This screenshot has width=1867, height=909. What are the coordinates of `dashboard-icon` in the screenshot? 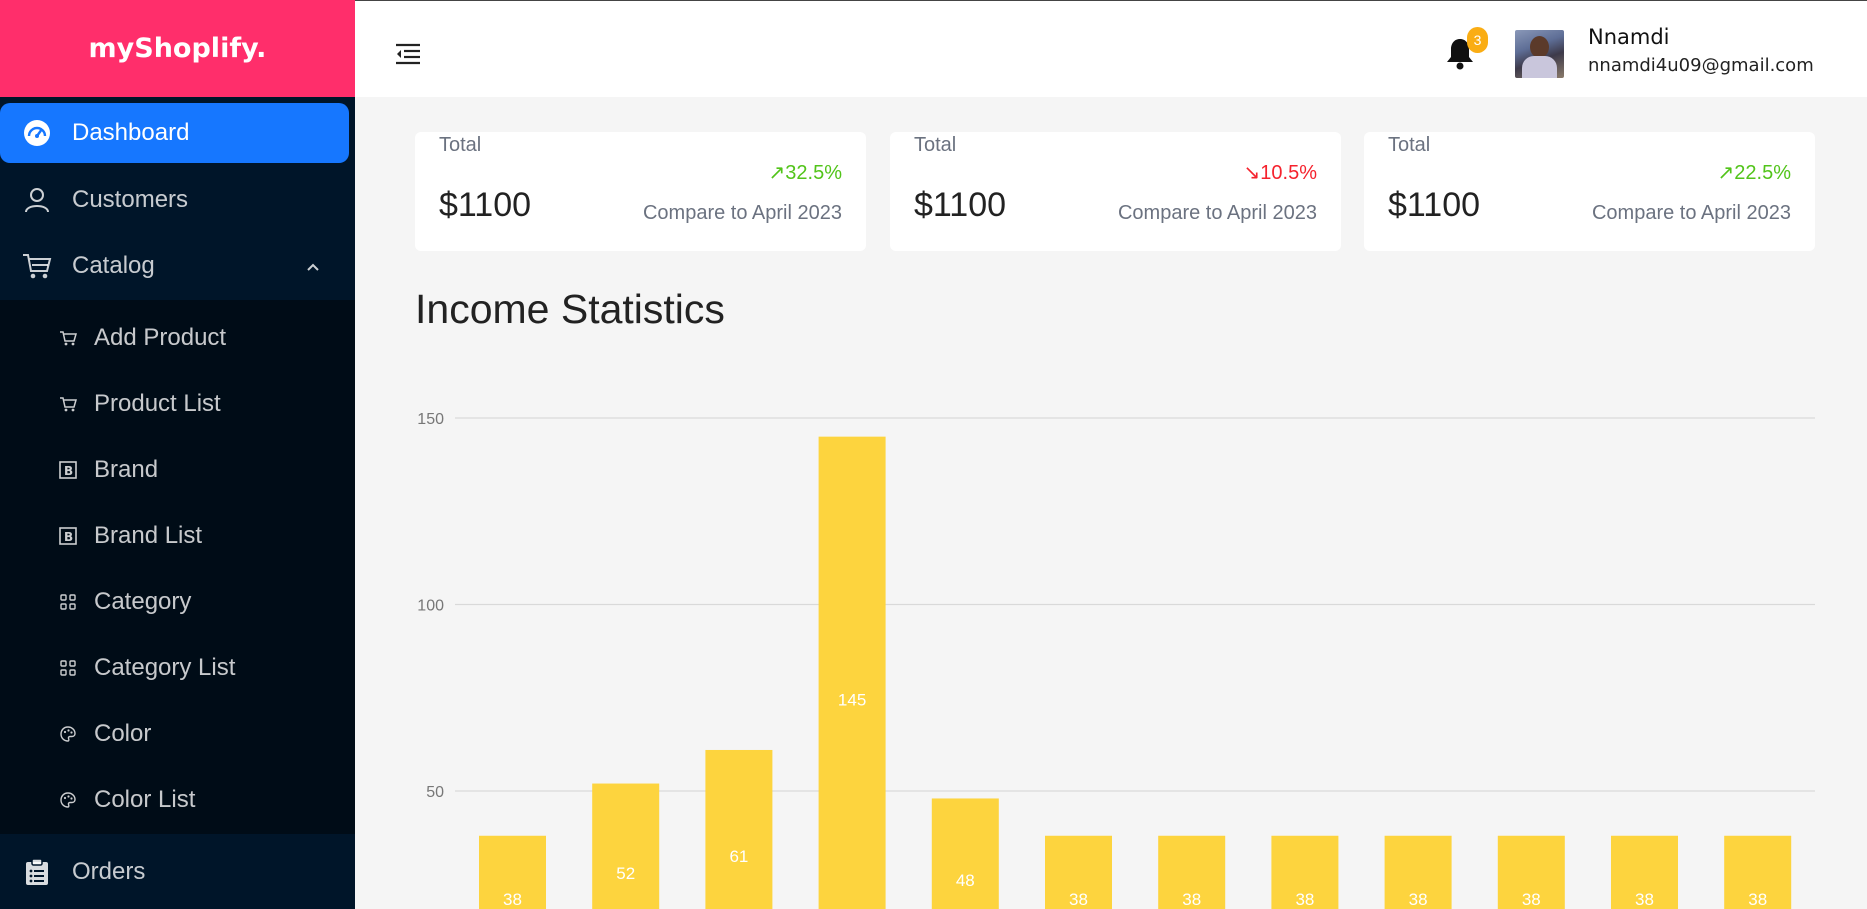 It's located at (37, 133).